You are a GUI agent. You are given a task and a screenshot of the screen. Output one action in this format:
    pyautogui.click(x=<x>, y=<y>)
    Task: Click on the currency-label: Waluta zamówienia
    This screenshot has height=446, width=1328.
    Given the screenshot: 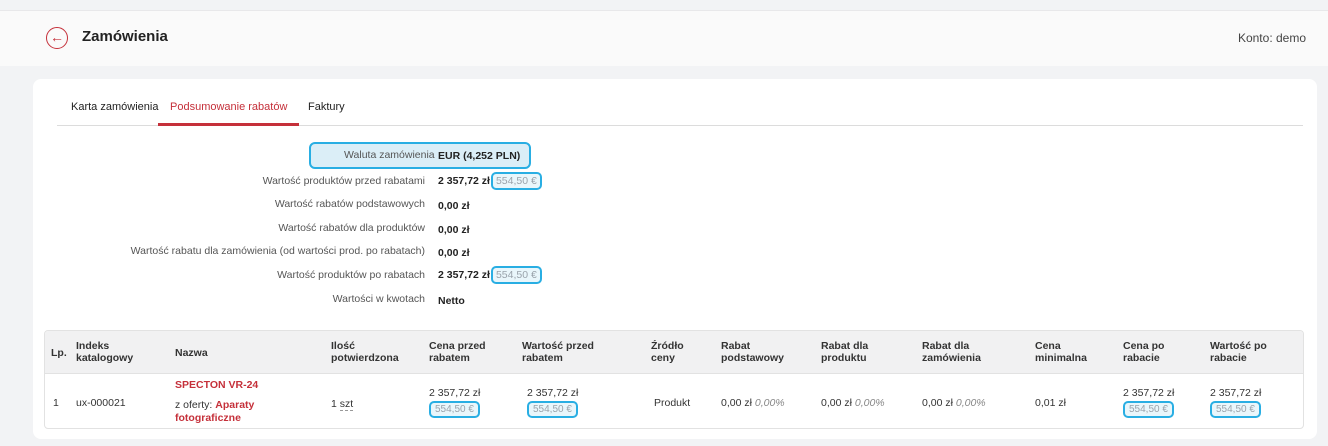 What is the action you would take?
    pyautogui.click(x=389, y=155)
    